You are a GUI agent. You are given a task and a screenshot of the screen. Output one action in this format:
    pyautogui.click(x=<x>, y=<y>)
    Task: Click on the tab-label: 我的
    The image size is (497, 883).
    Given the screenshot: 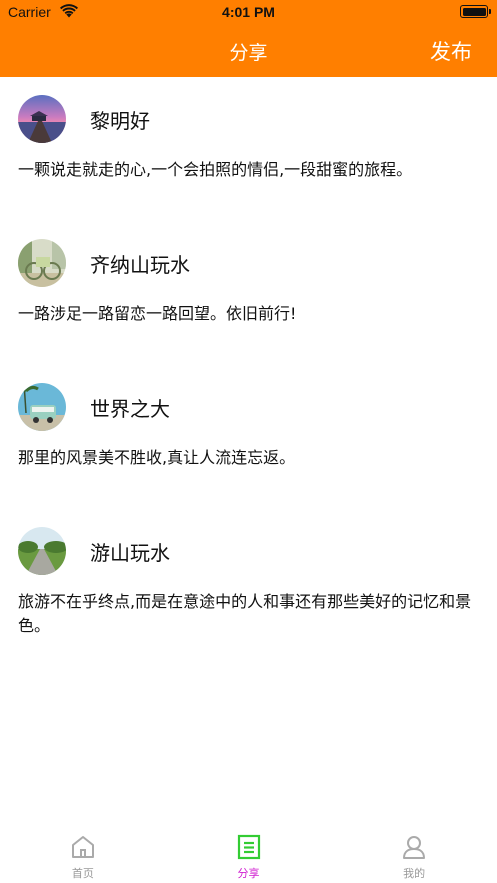 What is the action you would take?
    pyautogui.click(x=414, y=873)
    